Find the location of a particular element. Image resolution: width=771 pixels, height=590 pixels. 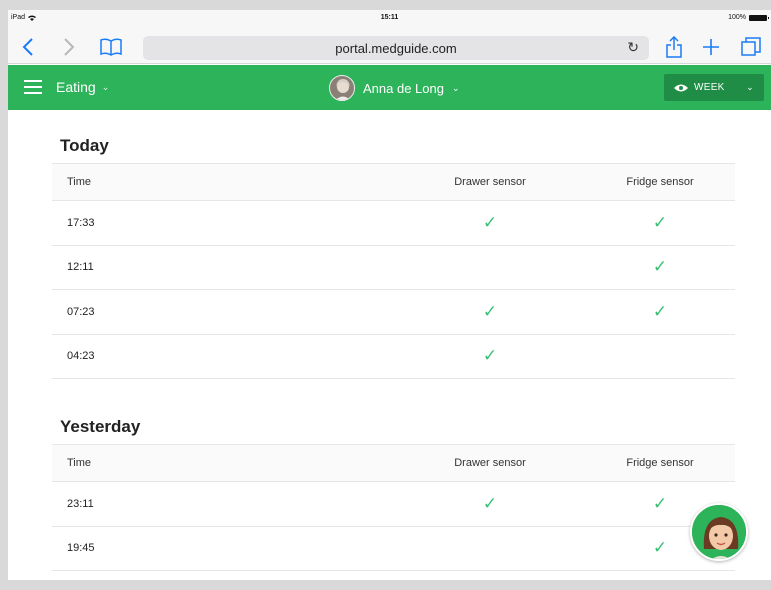

back-button is located at coordinates (28, 47).